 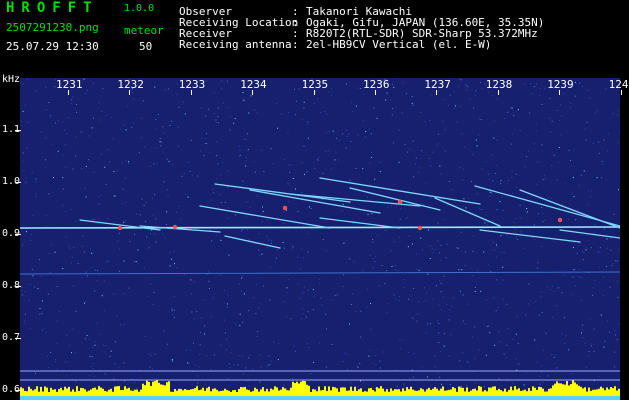 I want to click on x-tick-label: 1240, so click(x=618, y=84).